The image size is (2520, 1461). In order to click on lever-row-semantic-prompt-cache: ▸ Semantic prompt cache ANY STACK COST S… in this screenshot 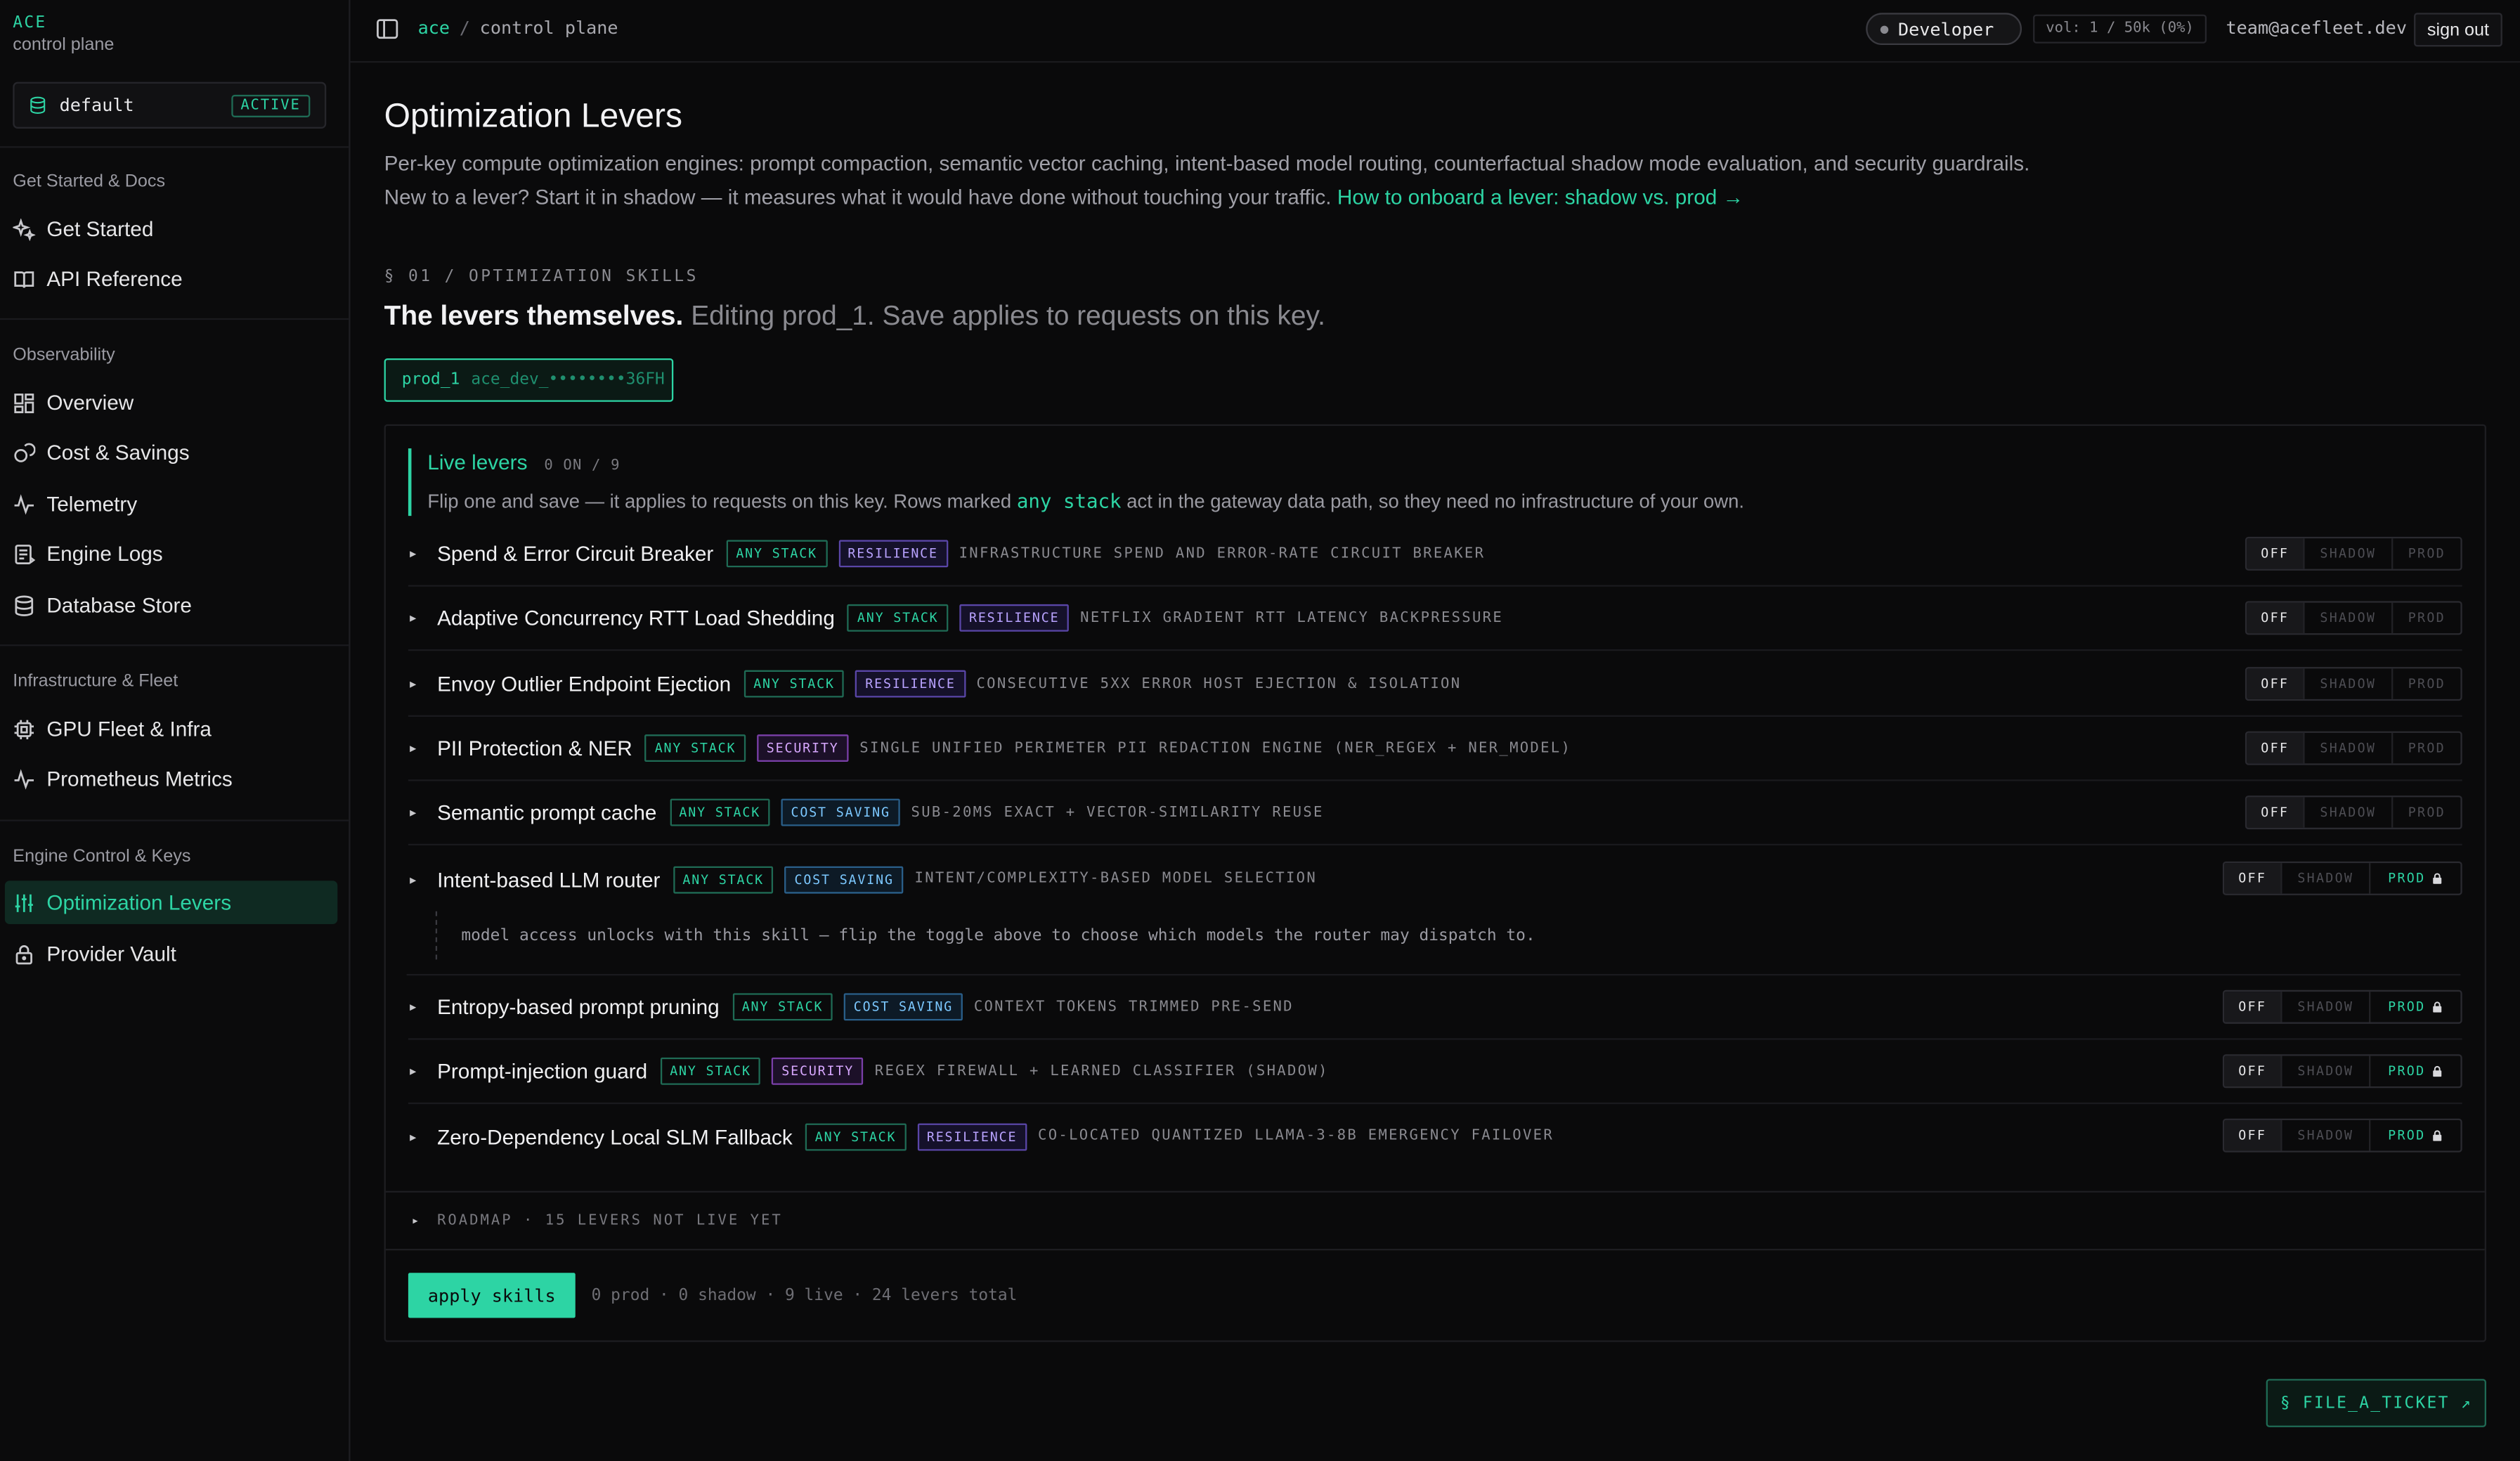, I will do `click(1435, 813)`.